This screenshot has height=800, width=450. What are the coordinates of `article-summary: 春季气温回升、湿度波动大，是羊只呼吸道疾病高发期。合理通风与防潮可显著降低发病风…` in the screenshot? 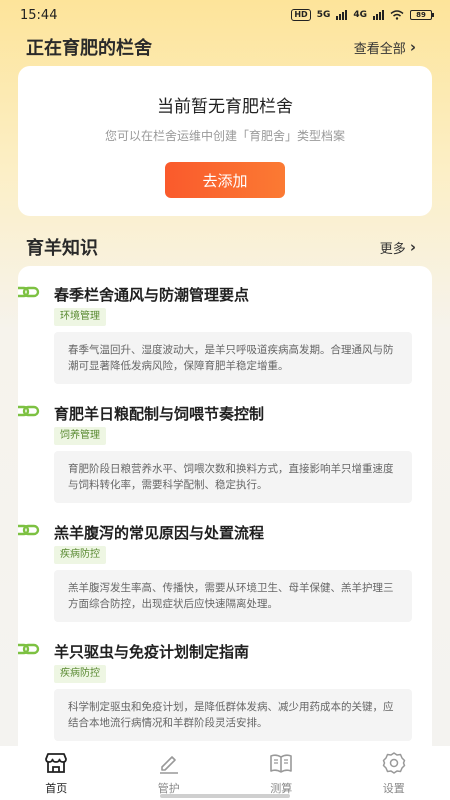 It's located at (233, 358).